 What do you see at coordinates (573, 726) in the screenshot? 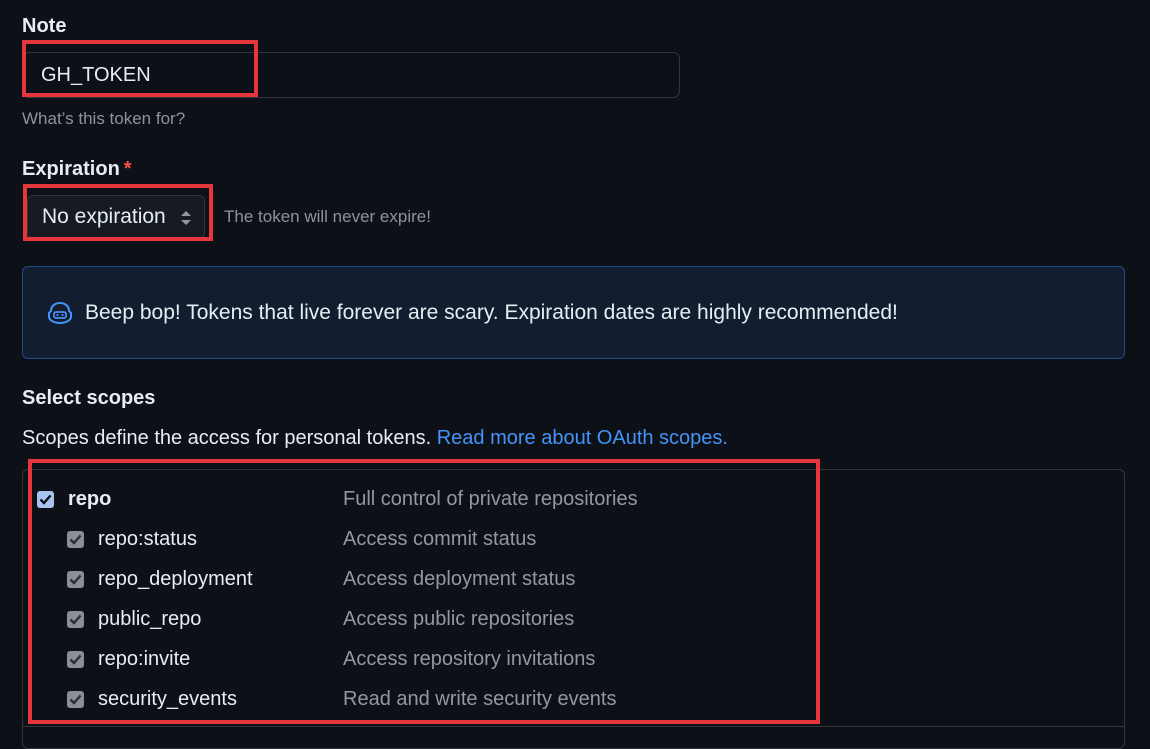
I see `row-divider` at bounding box center [573, 726].